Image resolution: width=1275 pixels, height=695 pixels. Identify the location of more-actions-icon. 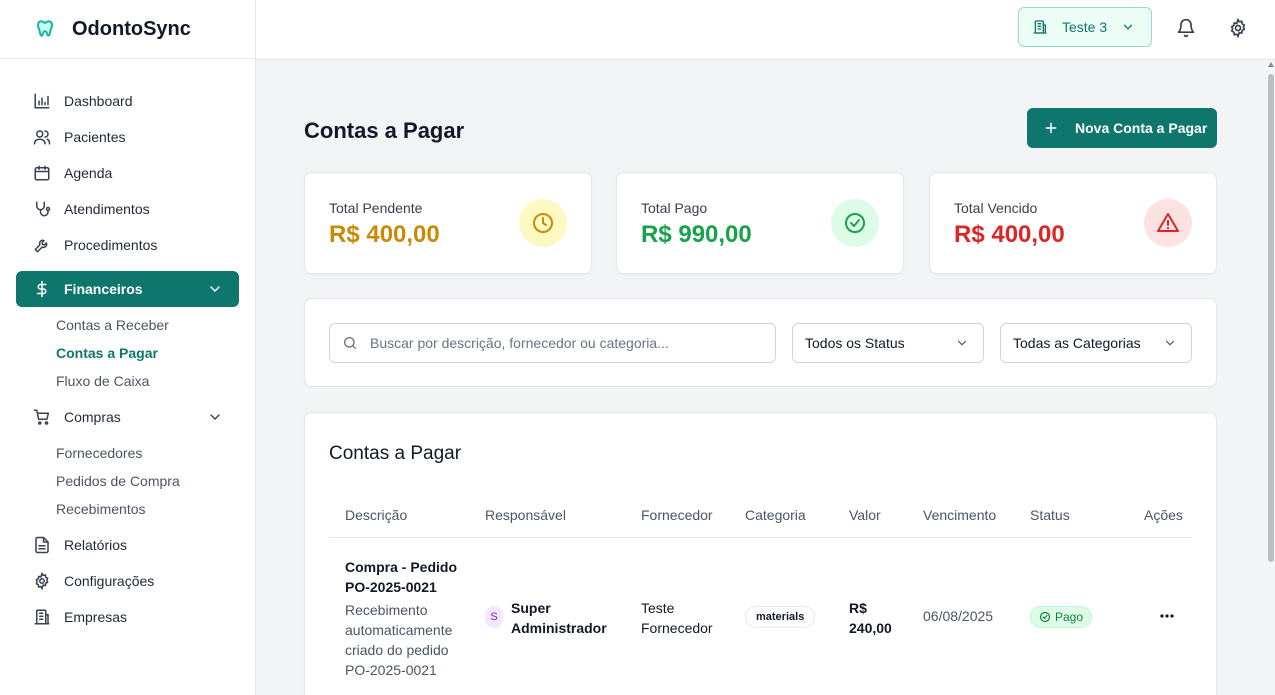
(1167, 616).